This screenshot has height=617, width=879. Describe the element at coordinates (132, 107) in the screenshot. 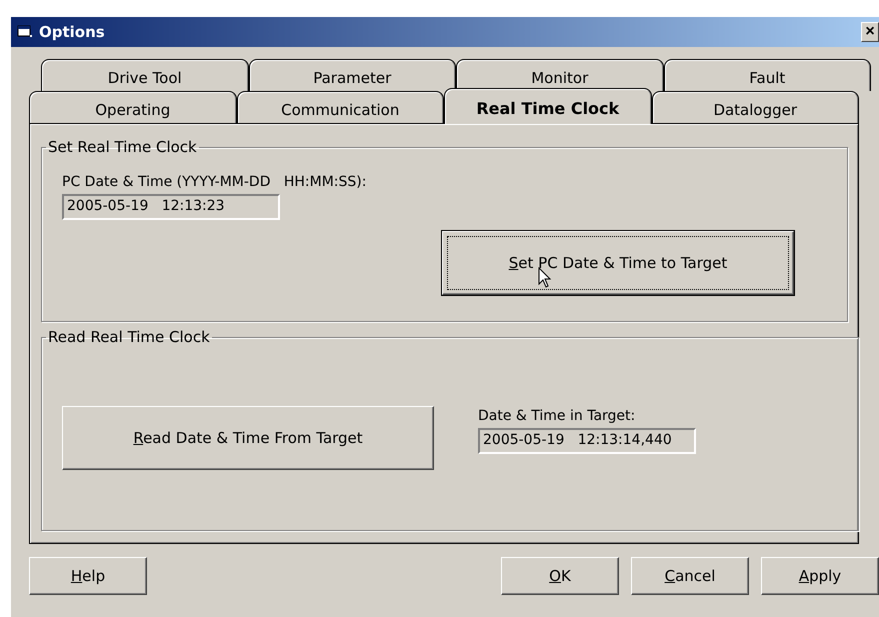

I see `tab: Operating` at that location.